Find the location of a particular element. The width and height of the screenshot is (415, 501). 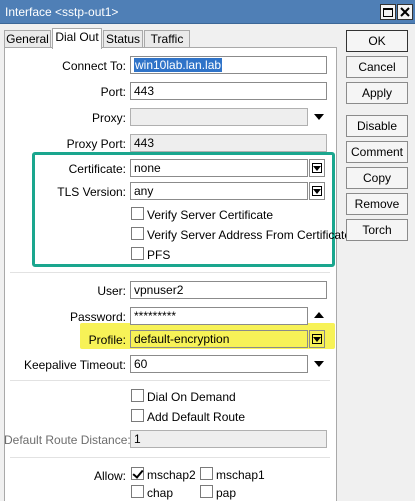

disable-button: Disable is located at coordinates (377, 126).